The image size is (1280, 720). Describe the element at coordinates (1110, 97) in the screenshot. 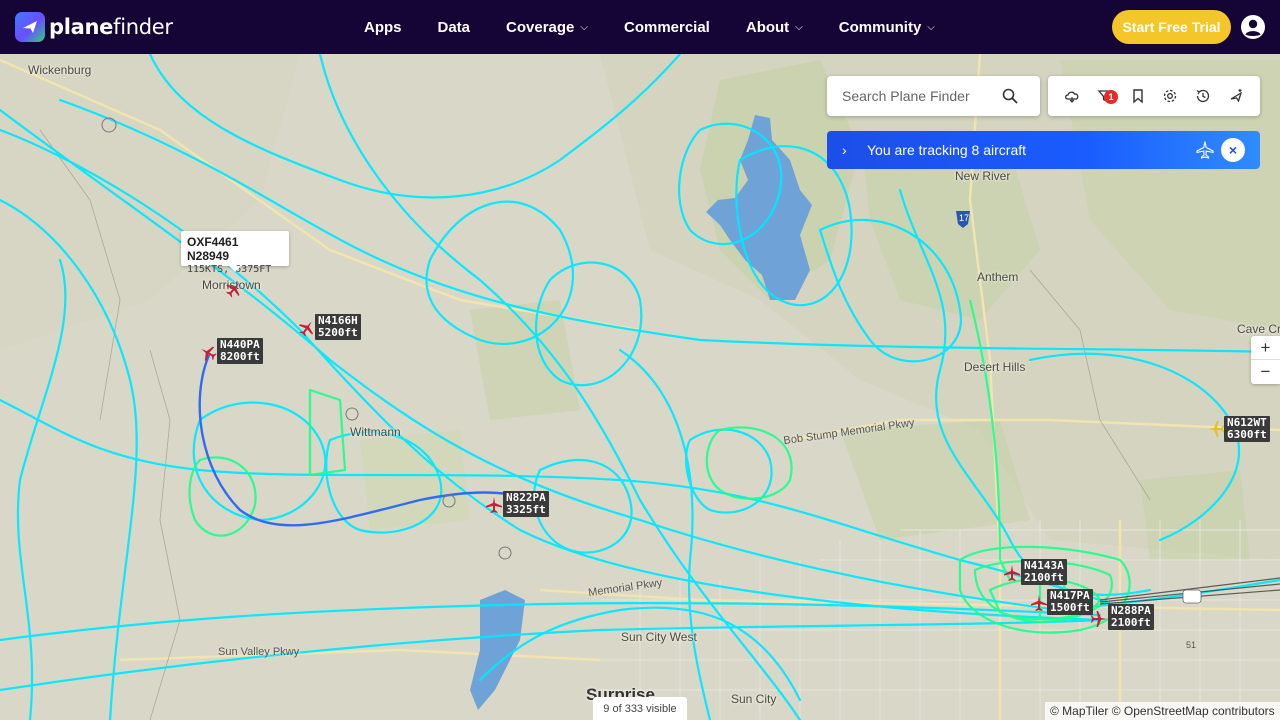

I see `filter-badge: 1` at that location.